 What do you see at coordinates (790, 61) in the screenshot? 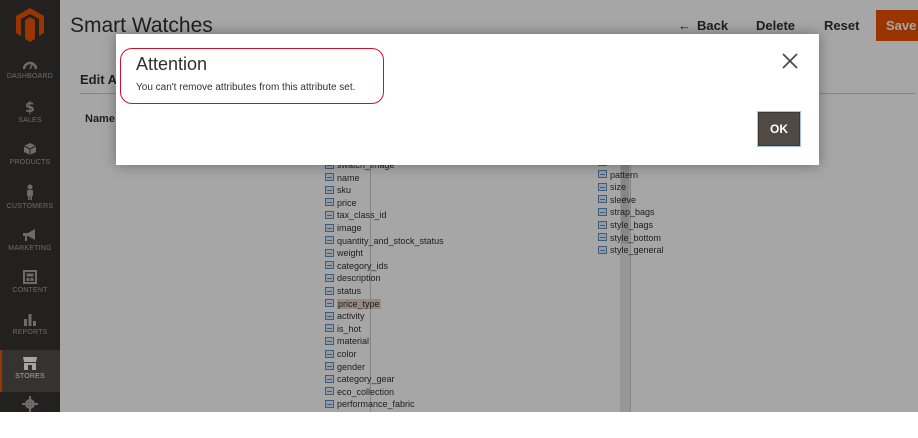
I see `close-icon` at bounding box center [790, 61].